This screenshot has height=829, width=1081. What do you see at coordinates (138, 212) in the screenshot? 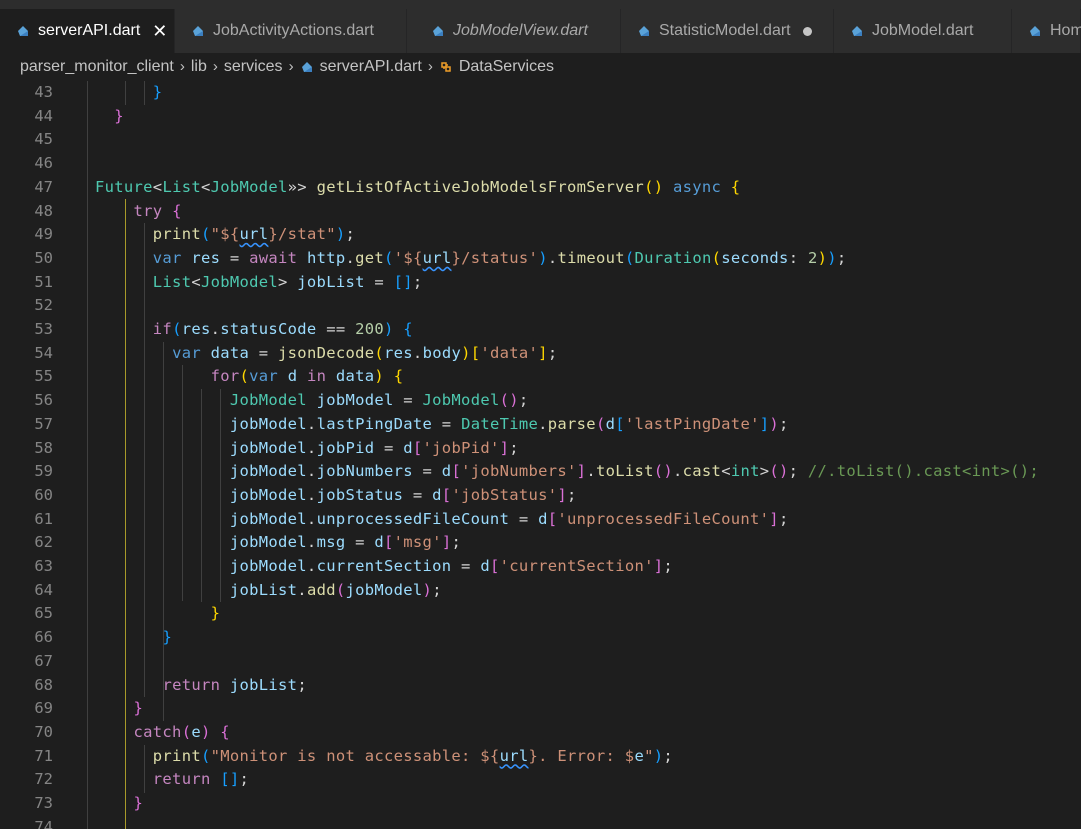
I see `code-text: try {` at bounding box center [138, 212].